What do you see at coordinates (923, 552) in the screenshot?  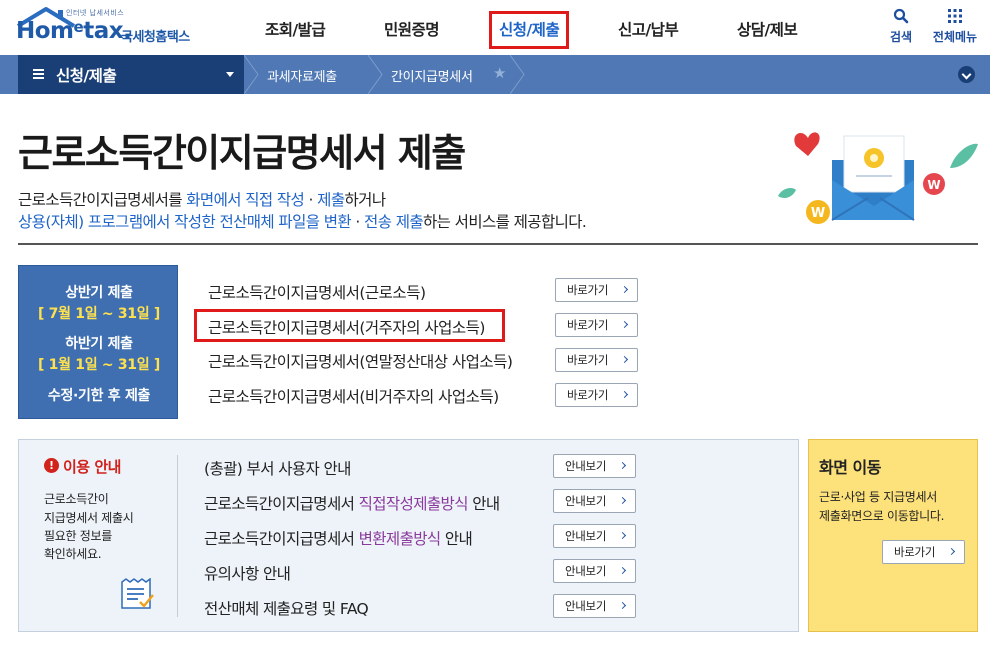 I see `screen-move-go-button: 바로가기` at bounding box center [923, 552].